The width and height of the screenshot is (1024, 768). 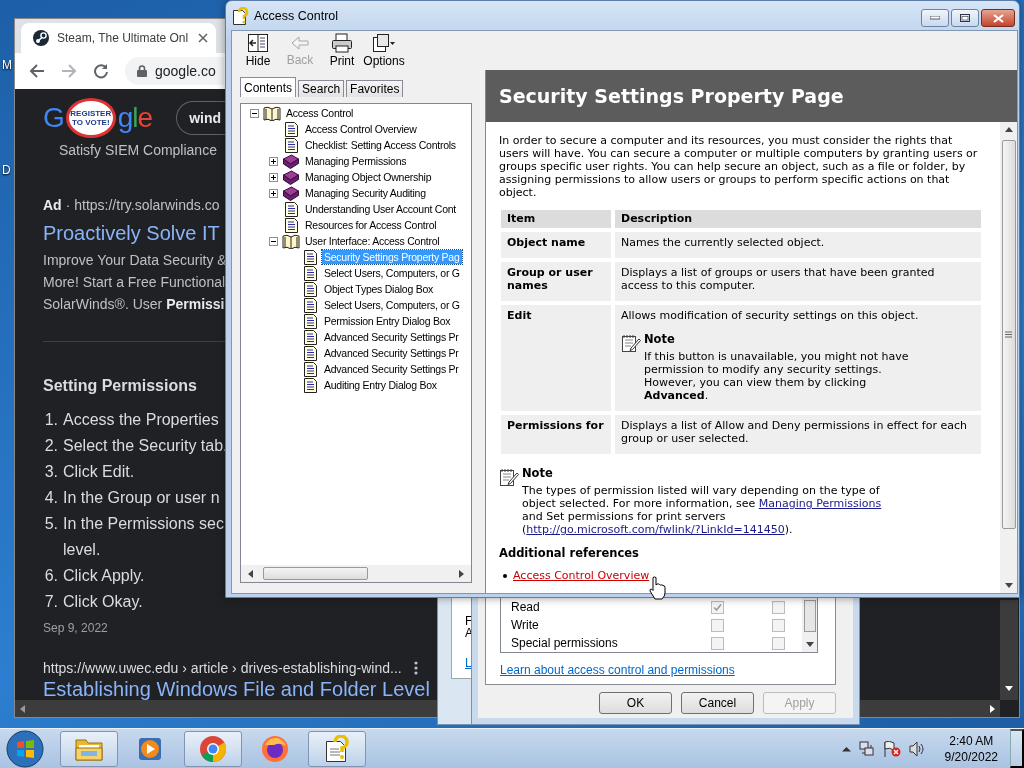 I want to click on back-arrow-icon, so click(x=37, y=71).